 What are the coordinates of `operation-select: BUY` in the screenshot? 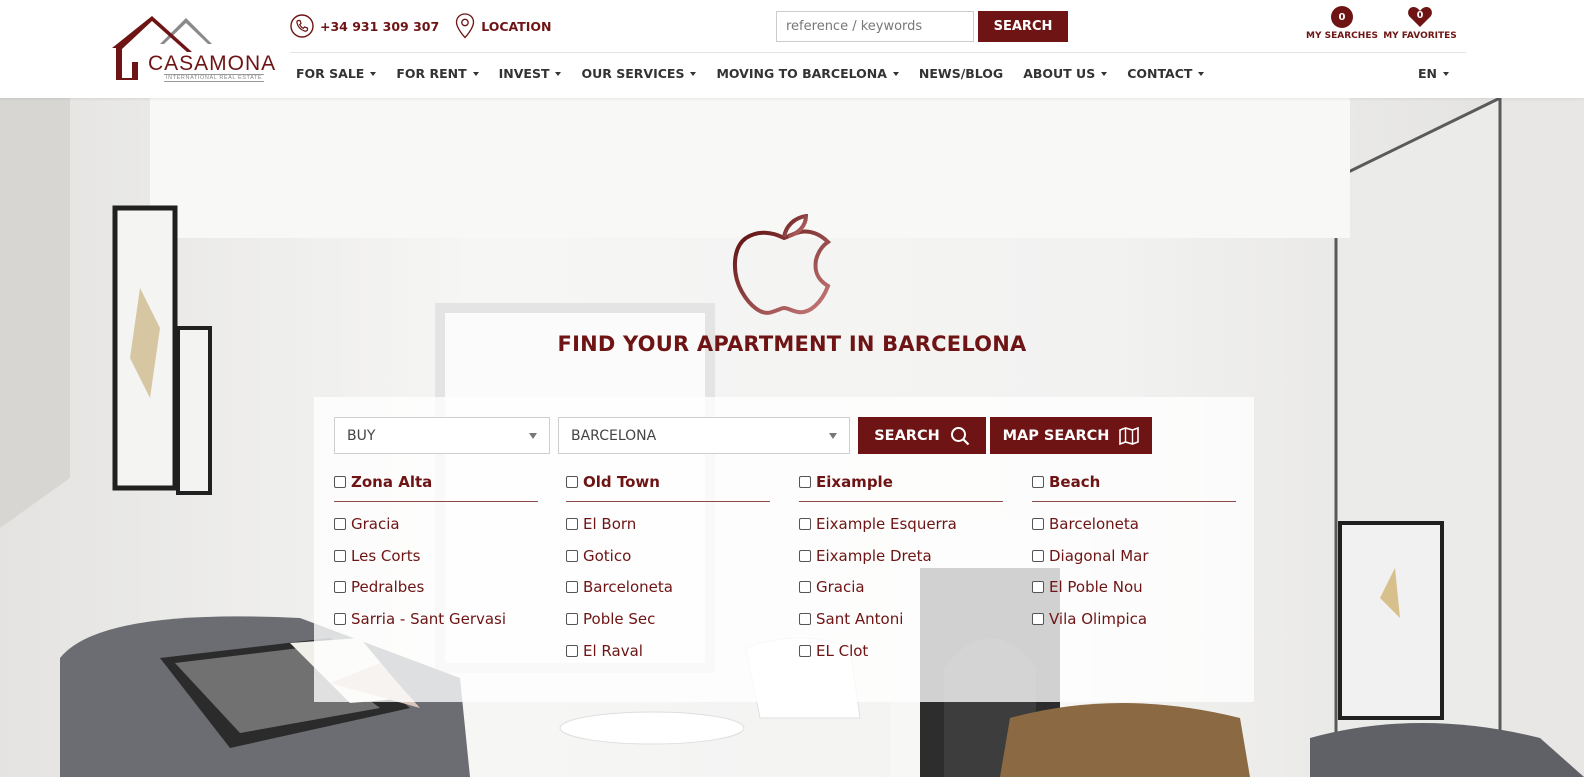 It's located at (442, 435).